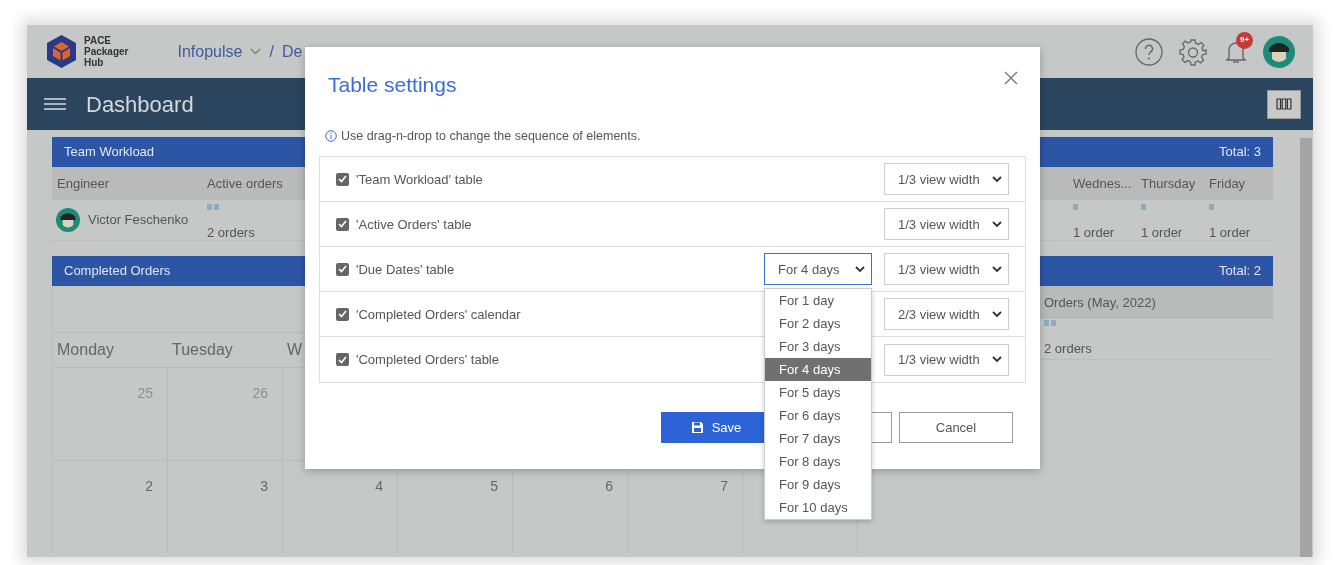 This screenshot has height=565, width=1333. Describe the element at coordinates (106, 51) in the screenshot. I see `app-name: PACE Packager Hub` at that location.